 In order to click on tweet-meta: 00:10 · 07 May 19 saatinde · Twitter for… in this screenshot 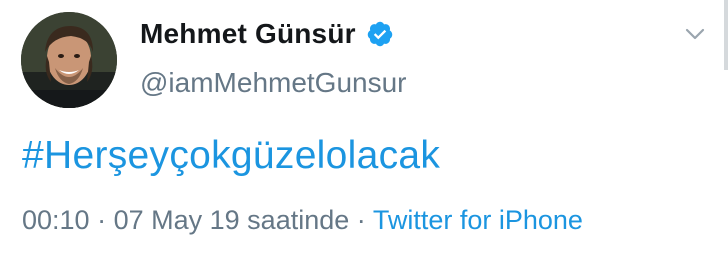, I will do `click(302, 220)`.